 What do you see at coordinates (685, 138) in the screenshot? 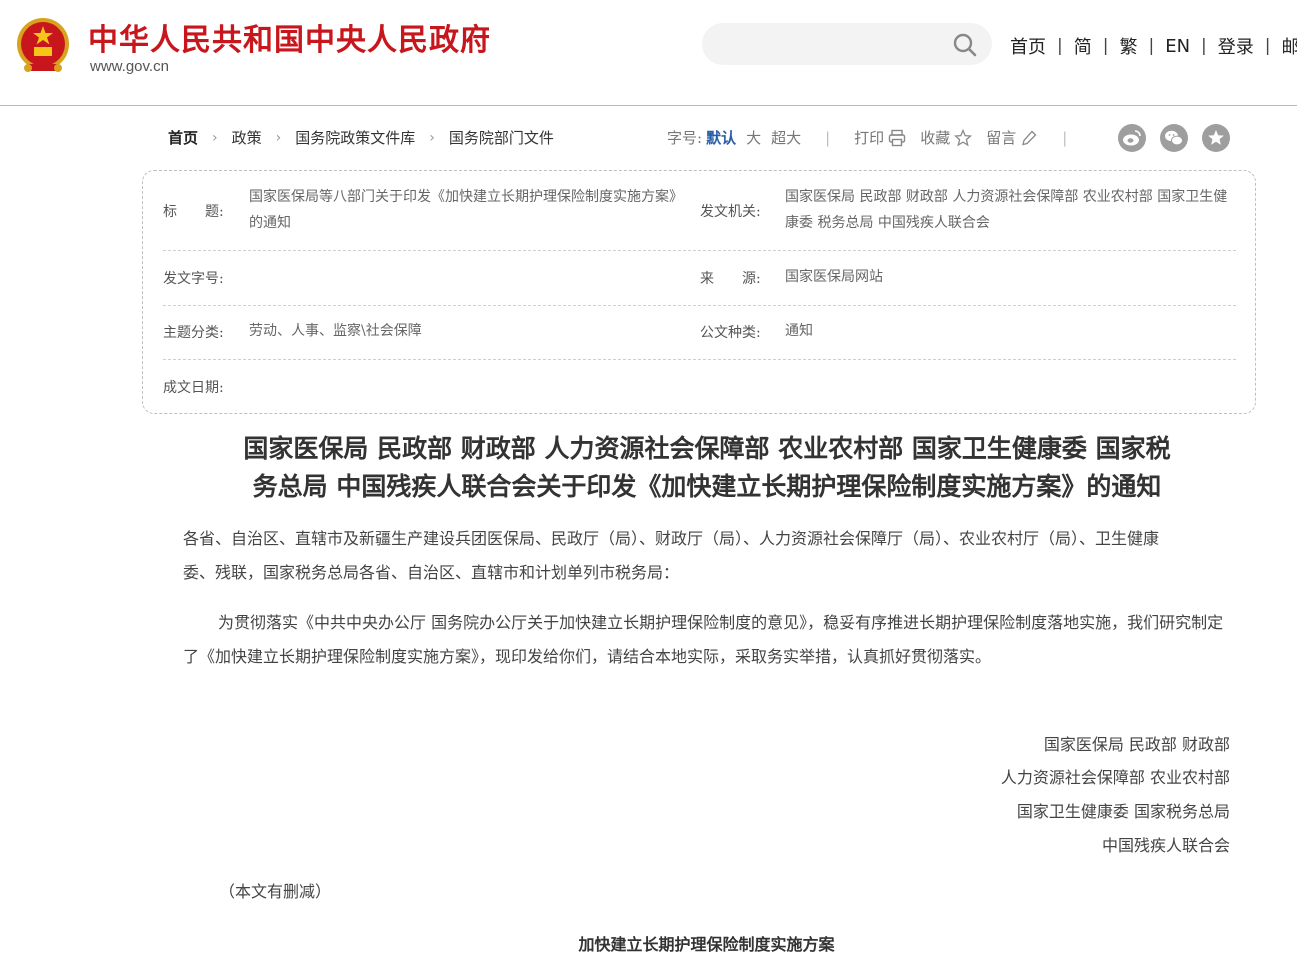
I see `font-size-label: 字号:` at bounding box center [685, 138].